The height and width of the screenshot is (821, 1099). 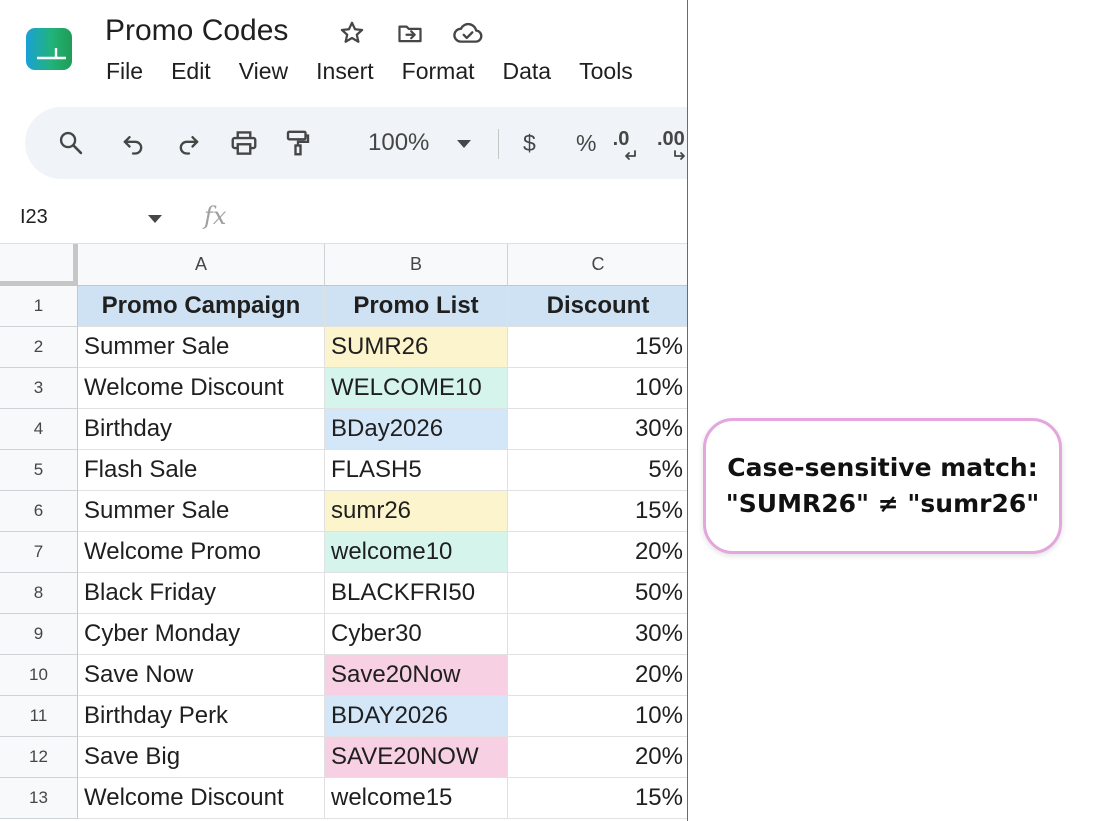 I want to click on print-button, so click(x=244, y=143).